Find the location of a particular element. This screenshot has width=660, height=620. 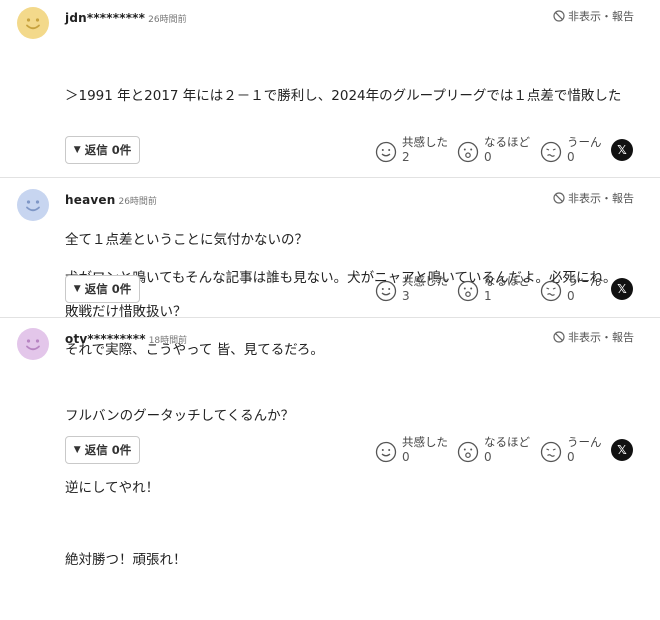

reaction-count: 2 is located at coordinates (406, 157).